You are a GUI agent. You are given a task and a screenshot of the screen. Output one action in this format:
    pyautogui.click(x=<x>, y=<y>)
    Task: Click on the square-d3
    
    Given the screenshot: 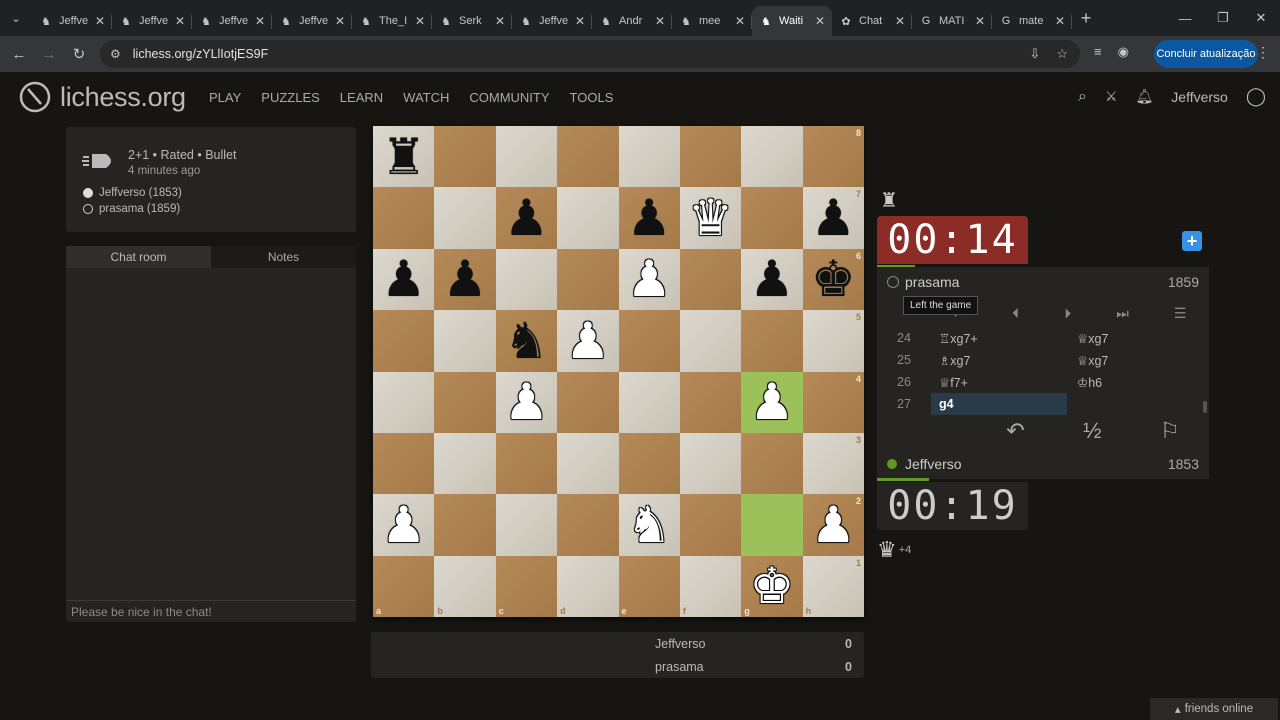 What is the action you would take?
    pyautogui.click(x=588, y=463)
    